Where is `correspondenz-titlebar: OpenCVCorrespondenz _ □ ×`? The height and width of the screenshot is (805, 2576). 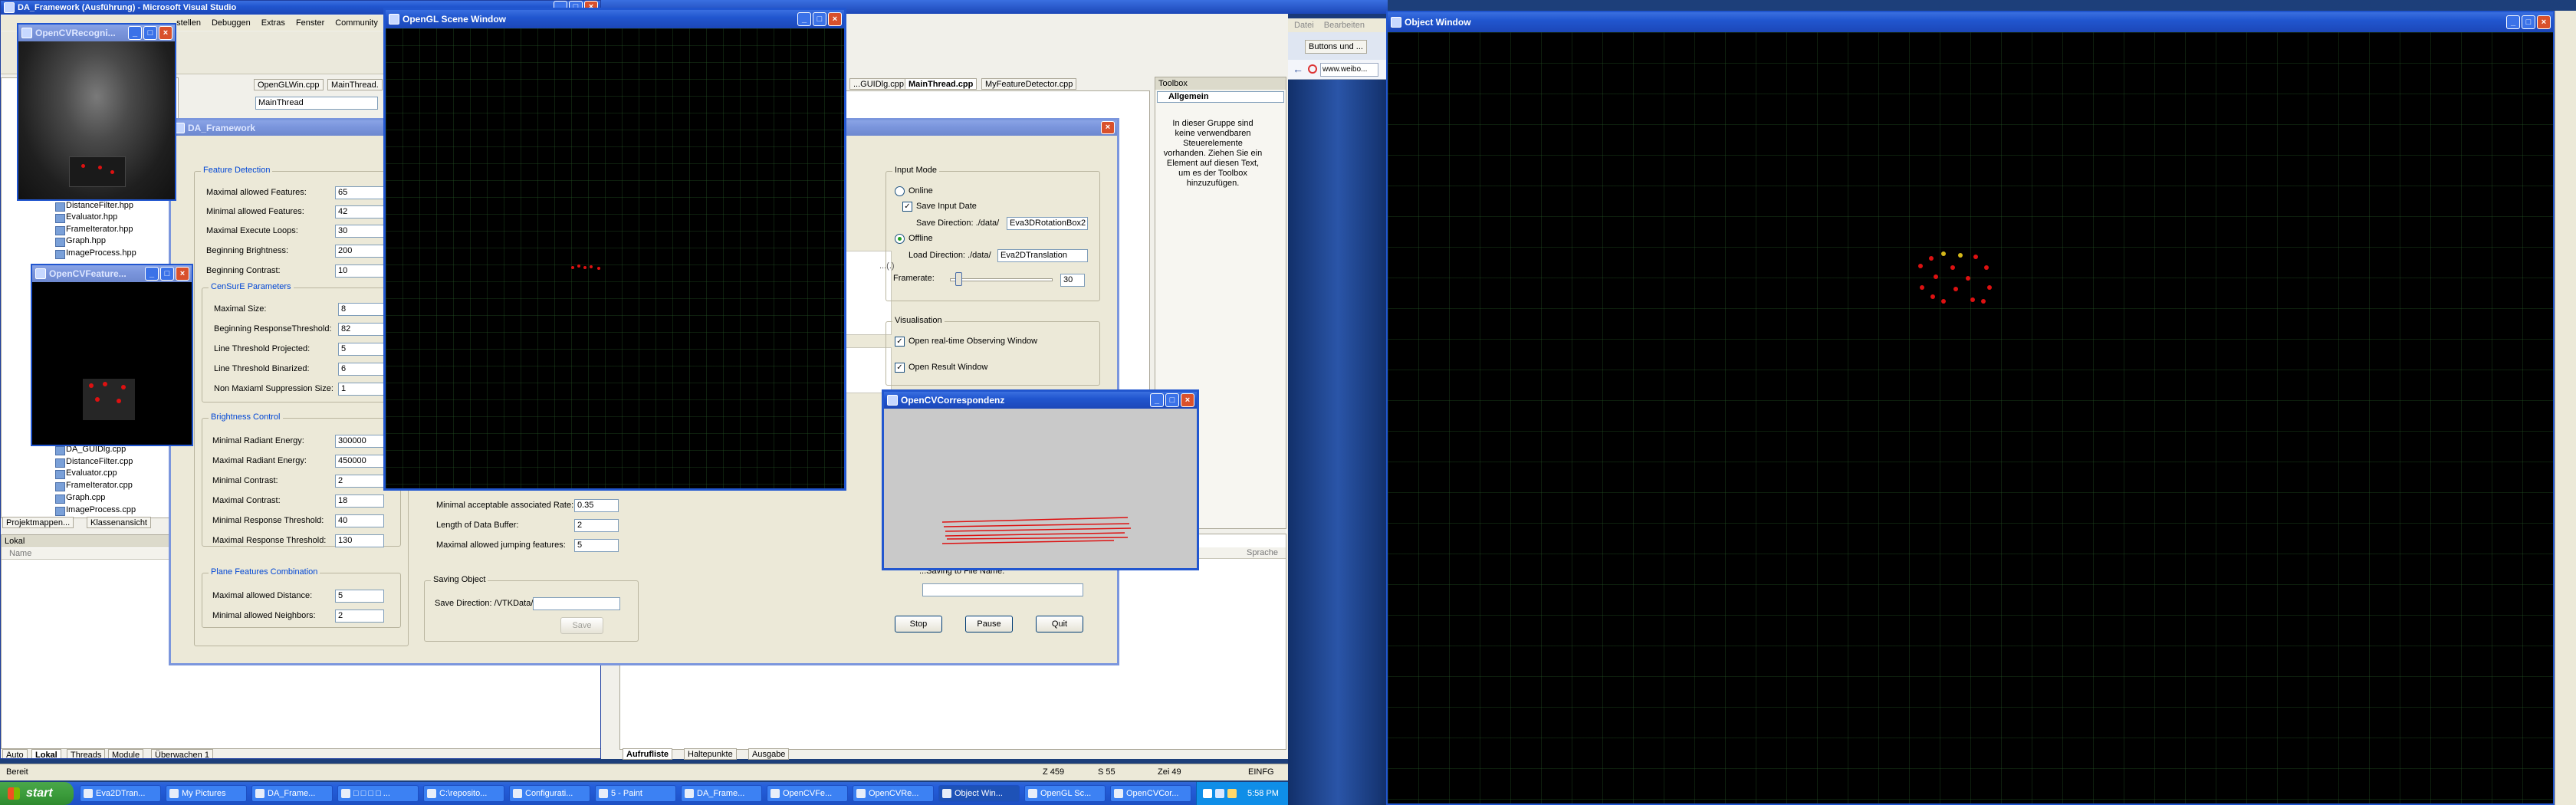
correspondenz-titlebar: OpenCVCorrespondenz _ □ × is located at coordinates (1040, 401).